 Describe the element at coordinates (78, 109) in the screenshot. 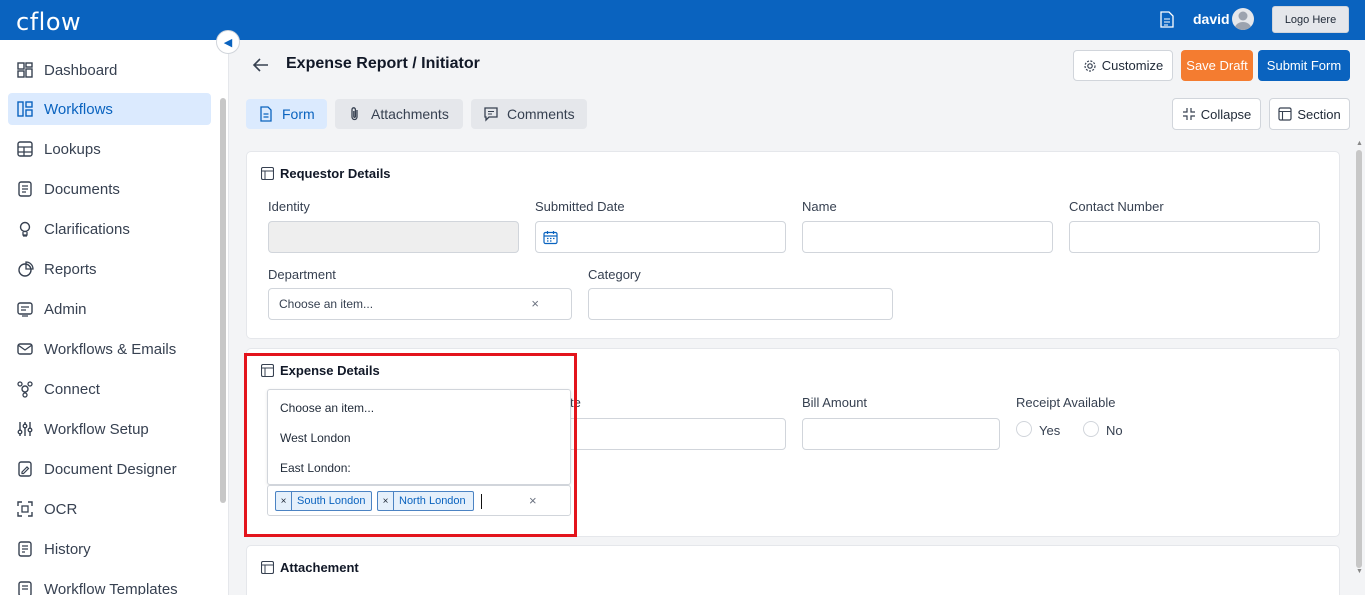

I see `sidebar-item-label: Workflows` at that location.